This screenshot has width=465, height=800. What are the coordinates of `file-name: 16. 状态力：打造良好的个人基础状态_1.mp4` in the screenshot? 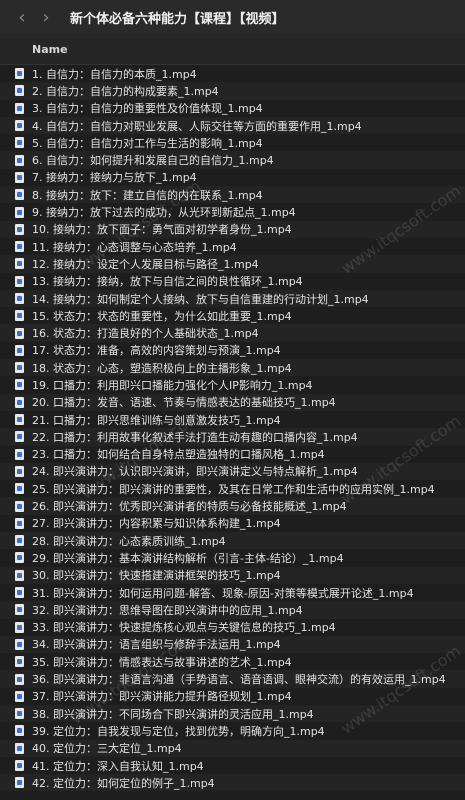 It's located at (145, 334).